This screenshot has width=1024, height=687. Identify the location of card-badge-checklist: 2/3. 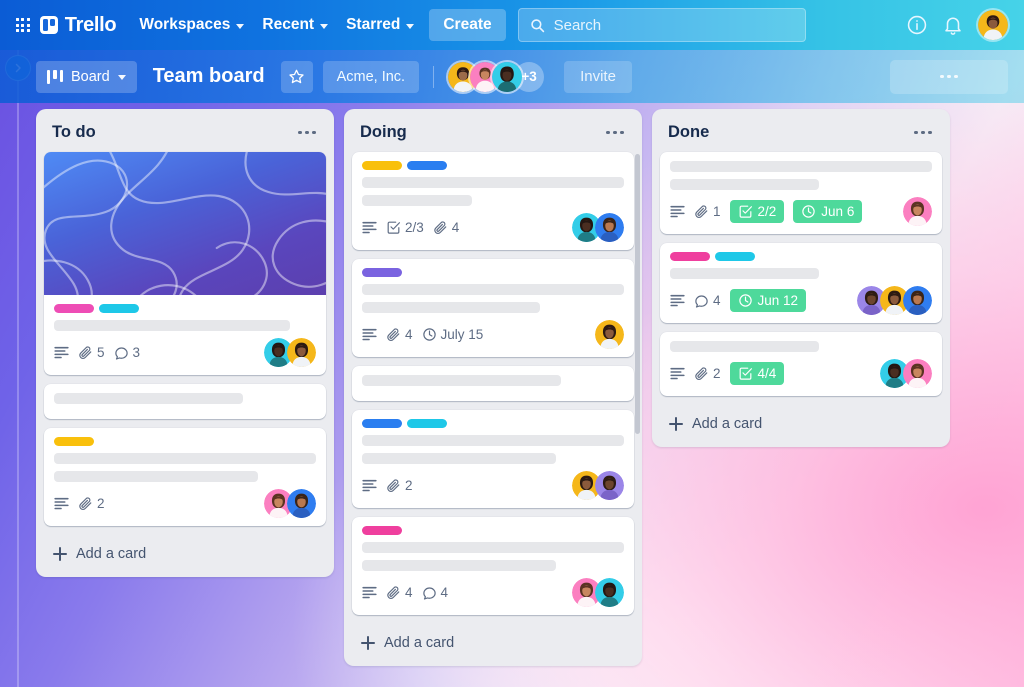
(405, 227).